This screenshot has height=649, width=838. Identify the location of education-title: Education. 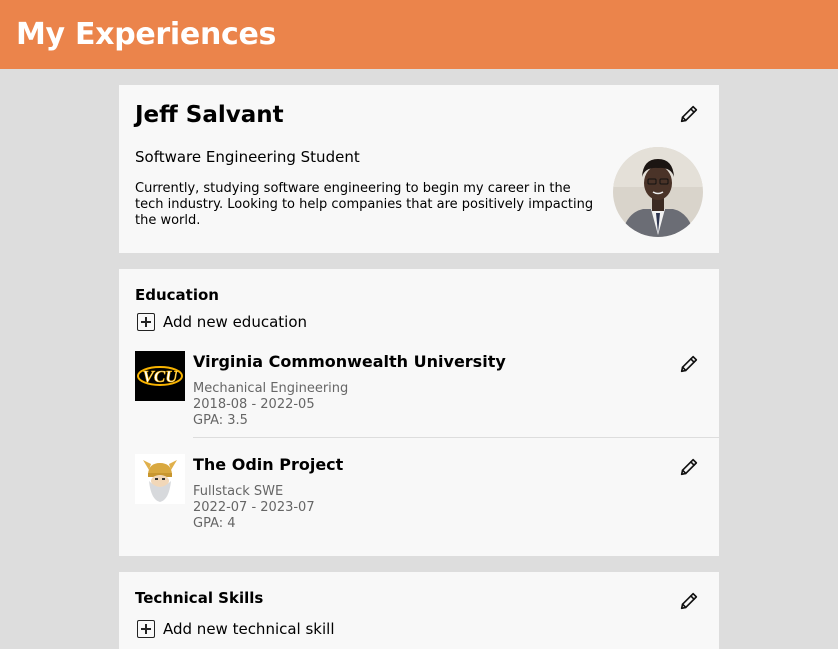
(177, 295).